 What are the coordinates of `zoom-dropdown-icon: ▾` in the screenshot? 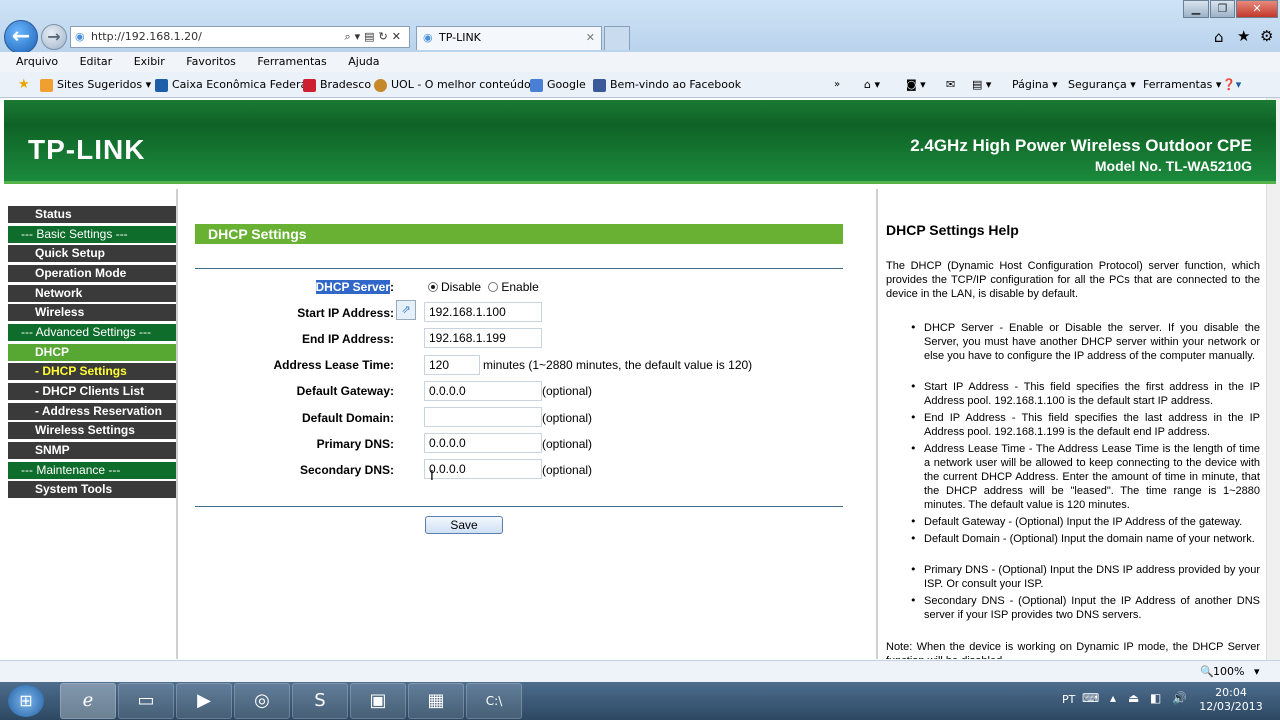 It's located at (1257, 672).